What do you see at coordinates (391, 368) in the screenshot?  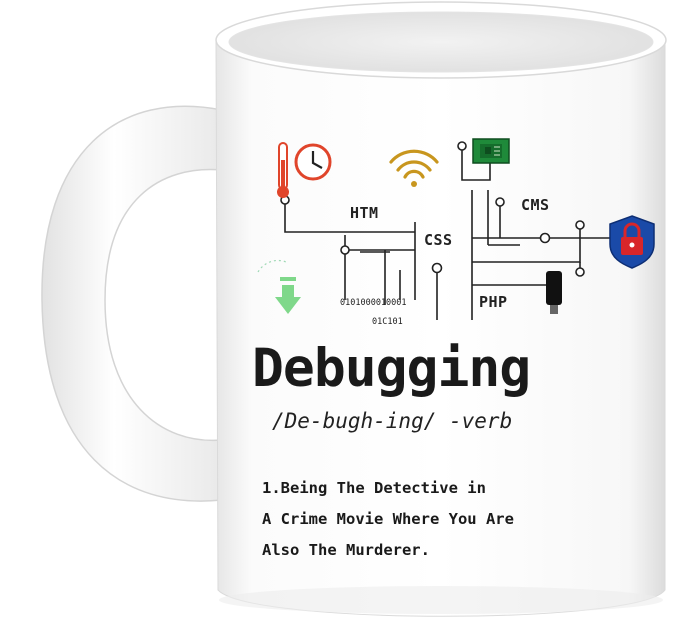 I see `print-title: Debugging` at bounding box center [391, 368].